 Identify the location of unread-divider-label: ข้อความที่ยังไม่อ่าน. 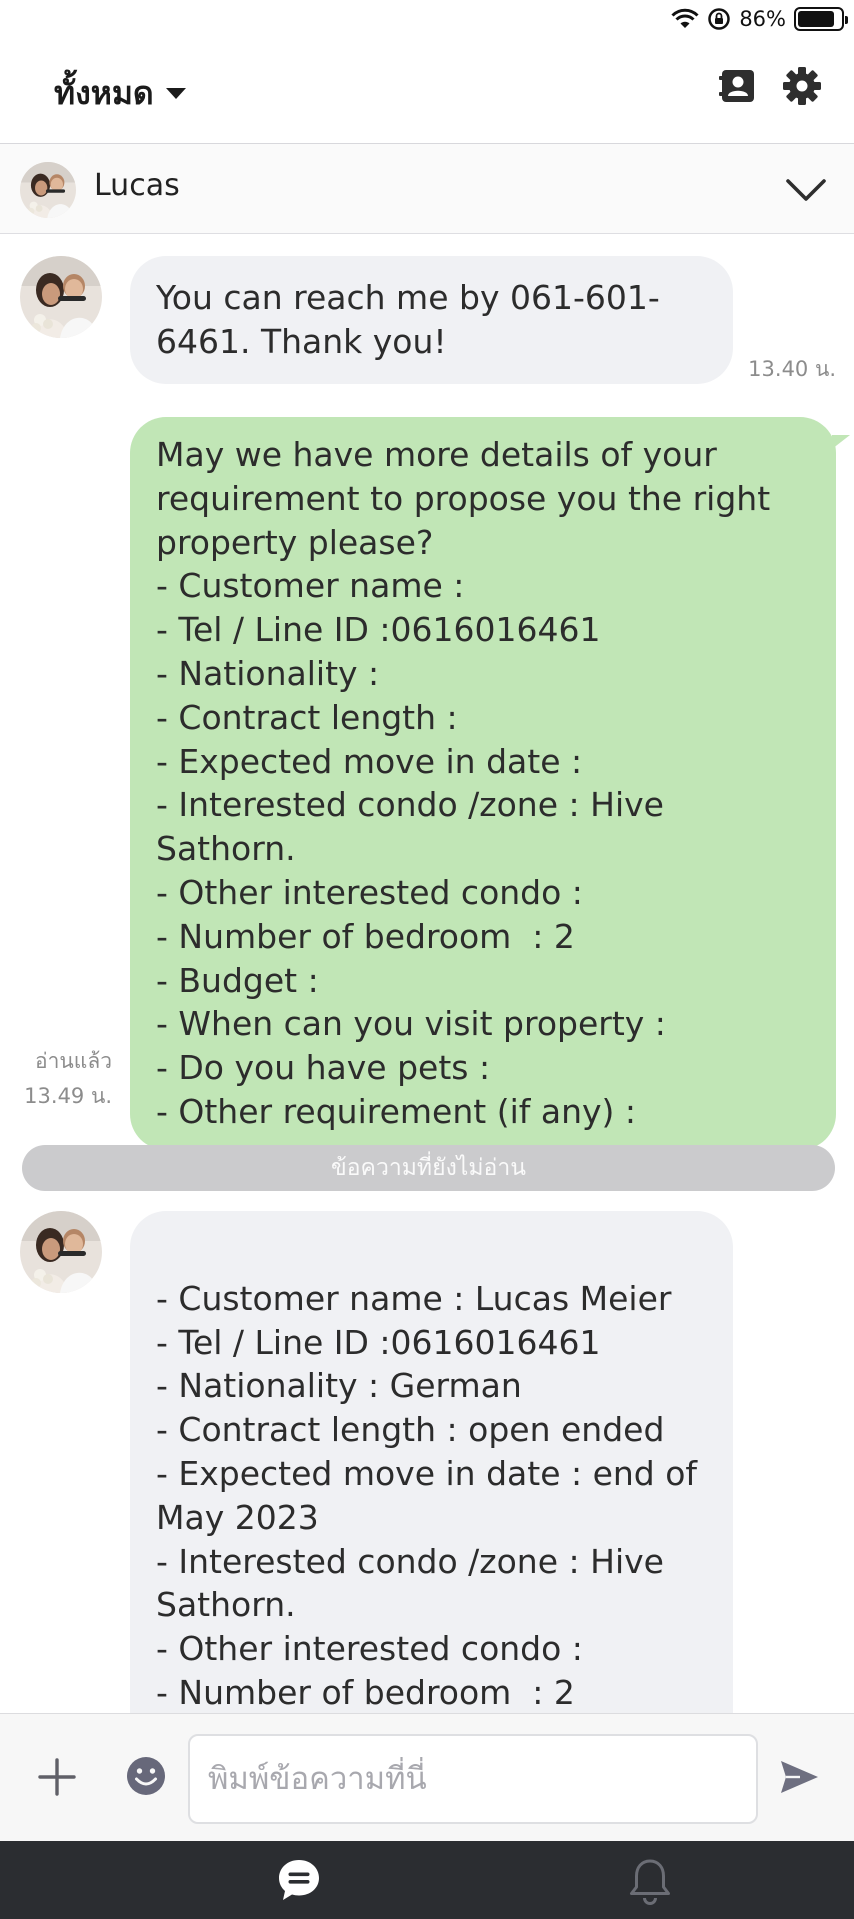
(428, 1168).